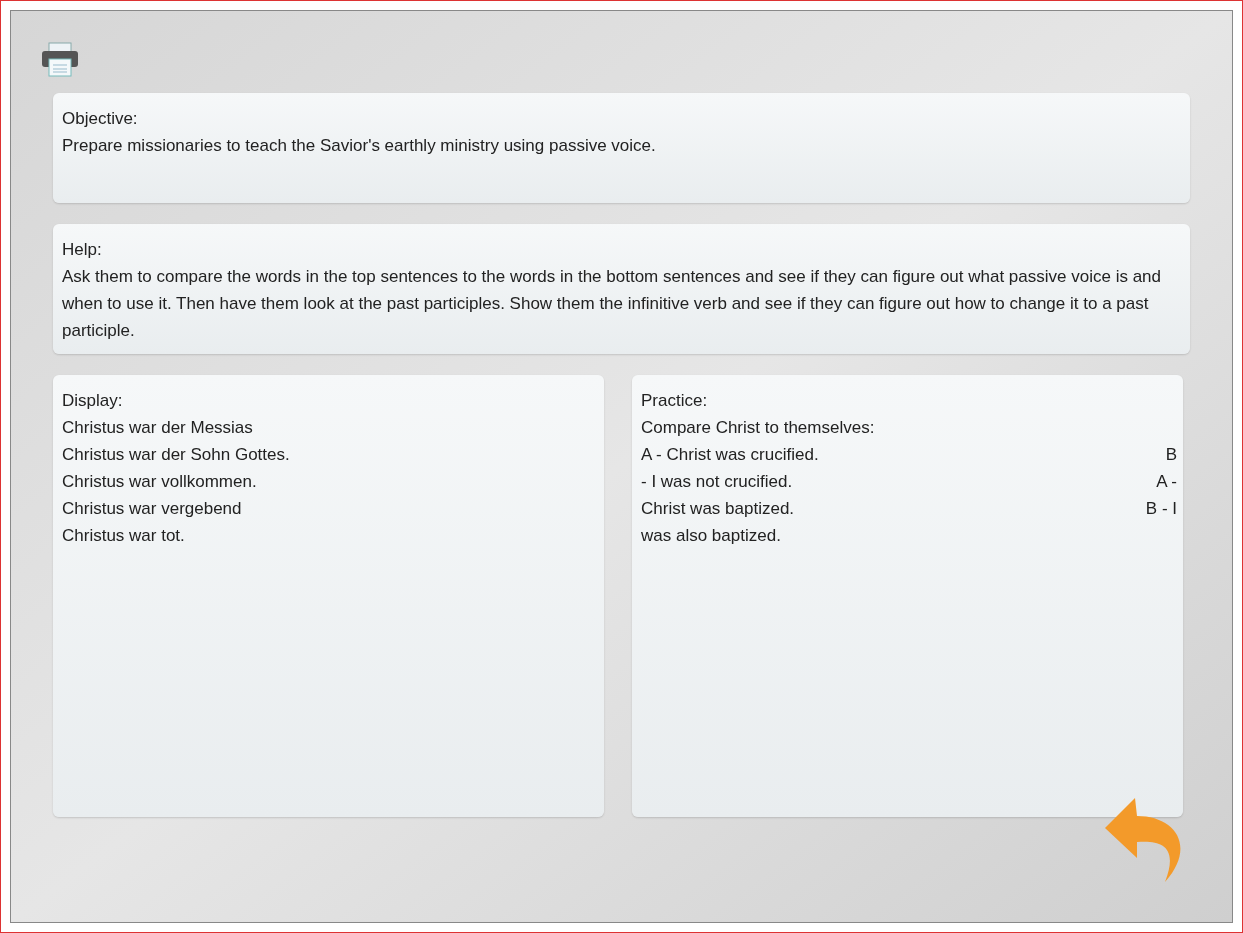  What do you see at coordinates (100, 119) in the screenshot?
I see `panel-heading: Objective:` at bounding box center [100, 119].